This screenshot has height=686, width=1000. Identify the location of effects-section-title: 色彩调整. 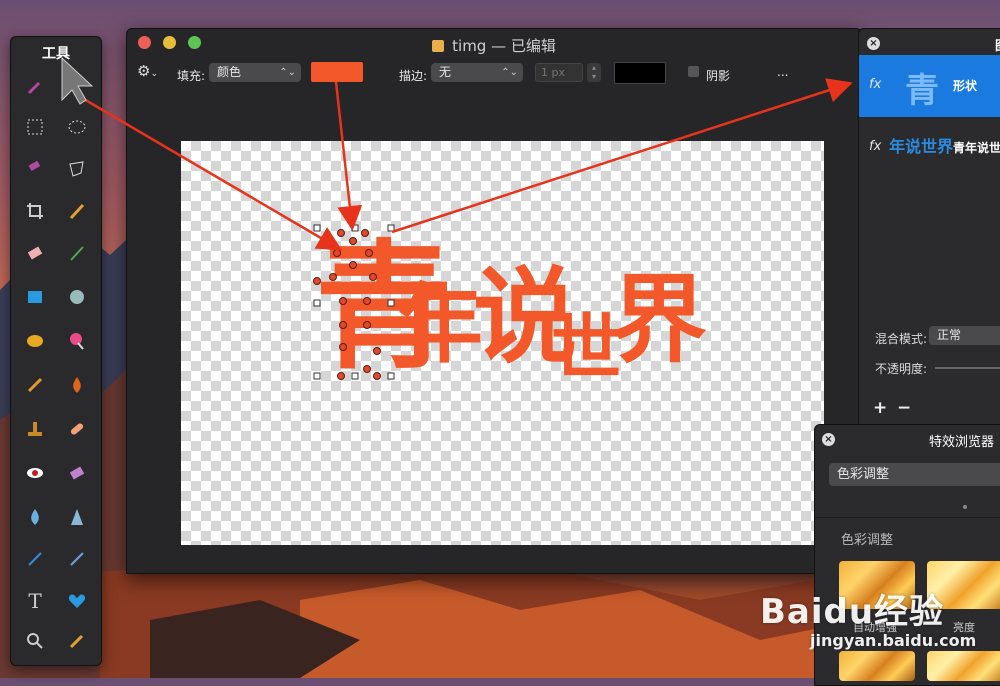
(867, 540).